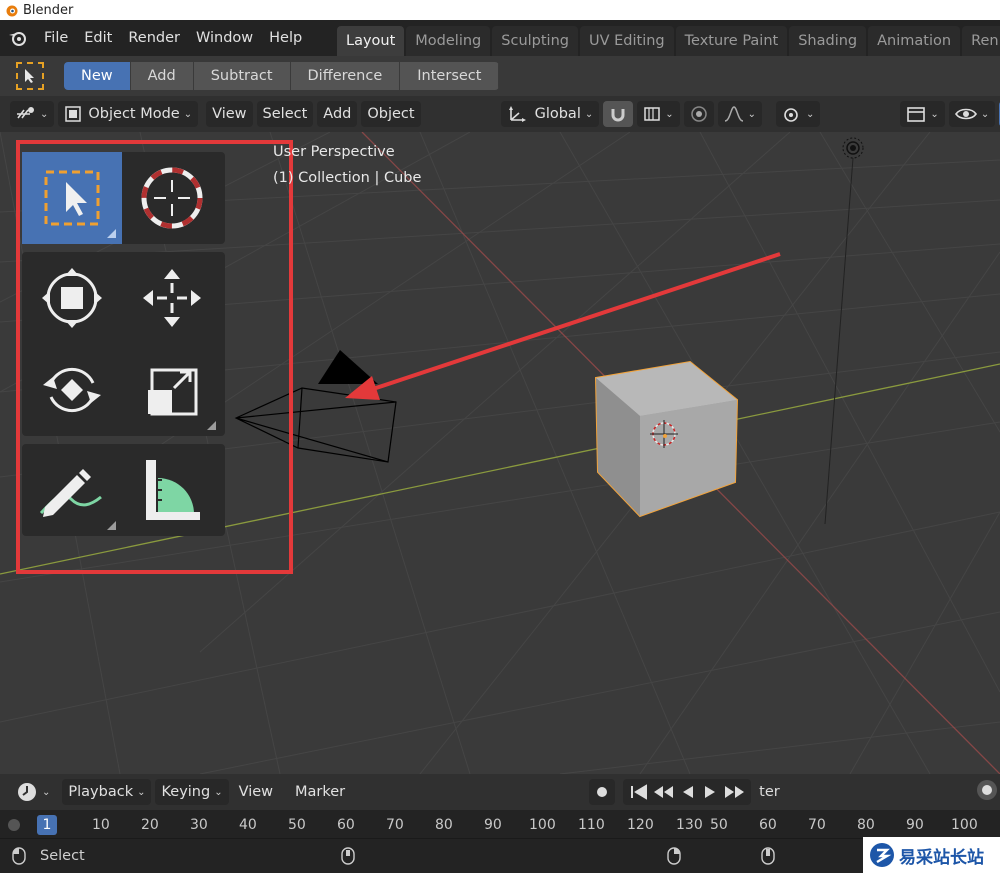 The image size is (1000, 873). I want to click on current-frame-indicator: 1, so click(47, 825).